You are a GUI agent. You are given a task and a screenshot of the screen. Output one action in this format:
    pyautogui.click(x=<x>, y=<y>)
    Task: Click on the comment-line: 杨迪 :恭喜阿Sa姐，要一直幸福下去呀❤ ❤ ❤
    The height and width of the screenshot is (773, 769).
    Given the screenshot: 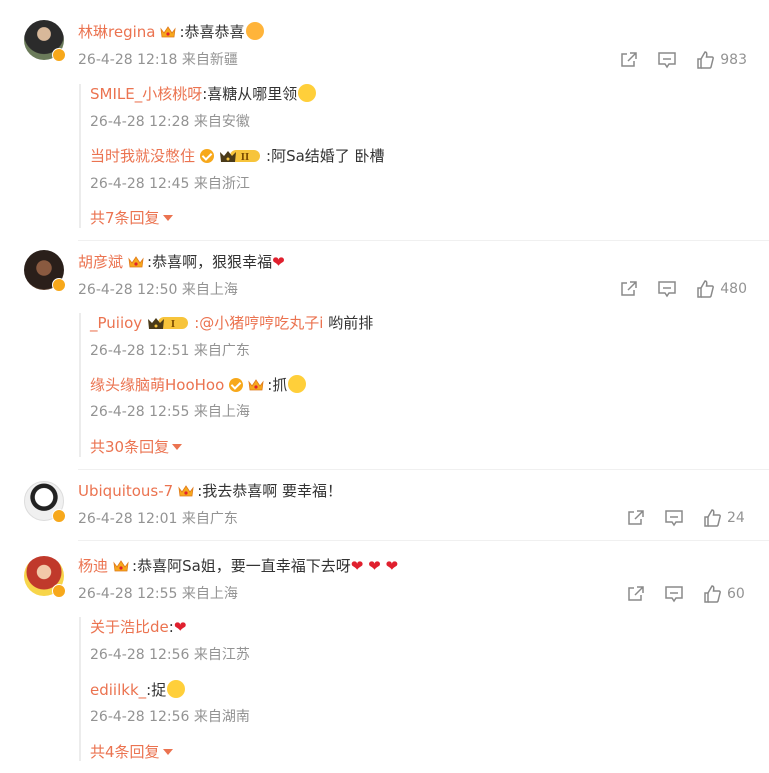 What is the action you would take?
    pyautogui.click(x=238, y=566)
    